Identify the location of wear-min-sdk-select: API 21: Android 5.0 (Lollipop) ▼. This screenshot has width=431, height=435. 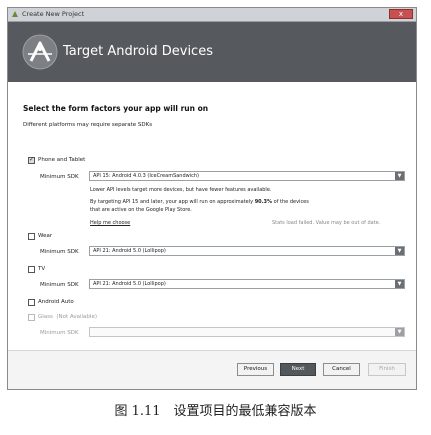
(247, 251).